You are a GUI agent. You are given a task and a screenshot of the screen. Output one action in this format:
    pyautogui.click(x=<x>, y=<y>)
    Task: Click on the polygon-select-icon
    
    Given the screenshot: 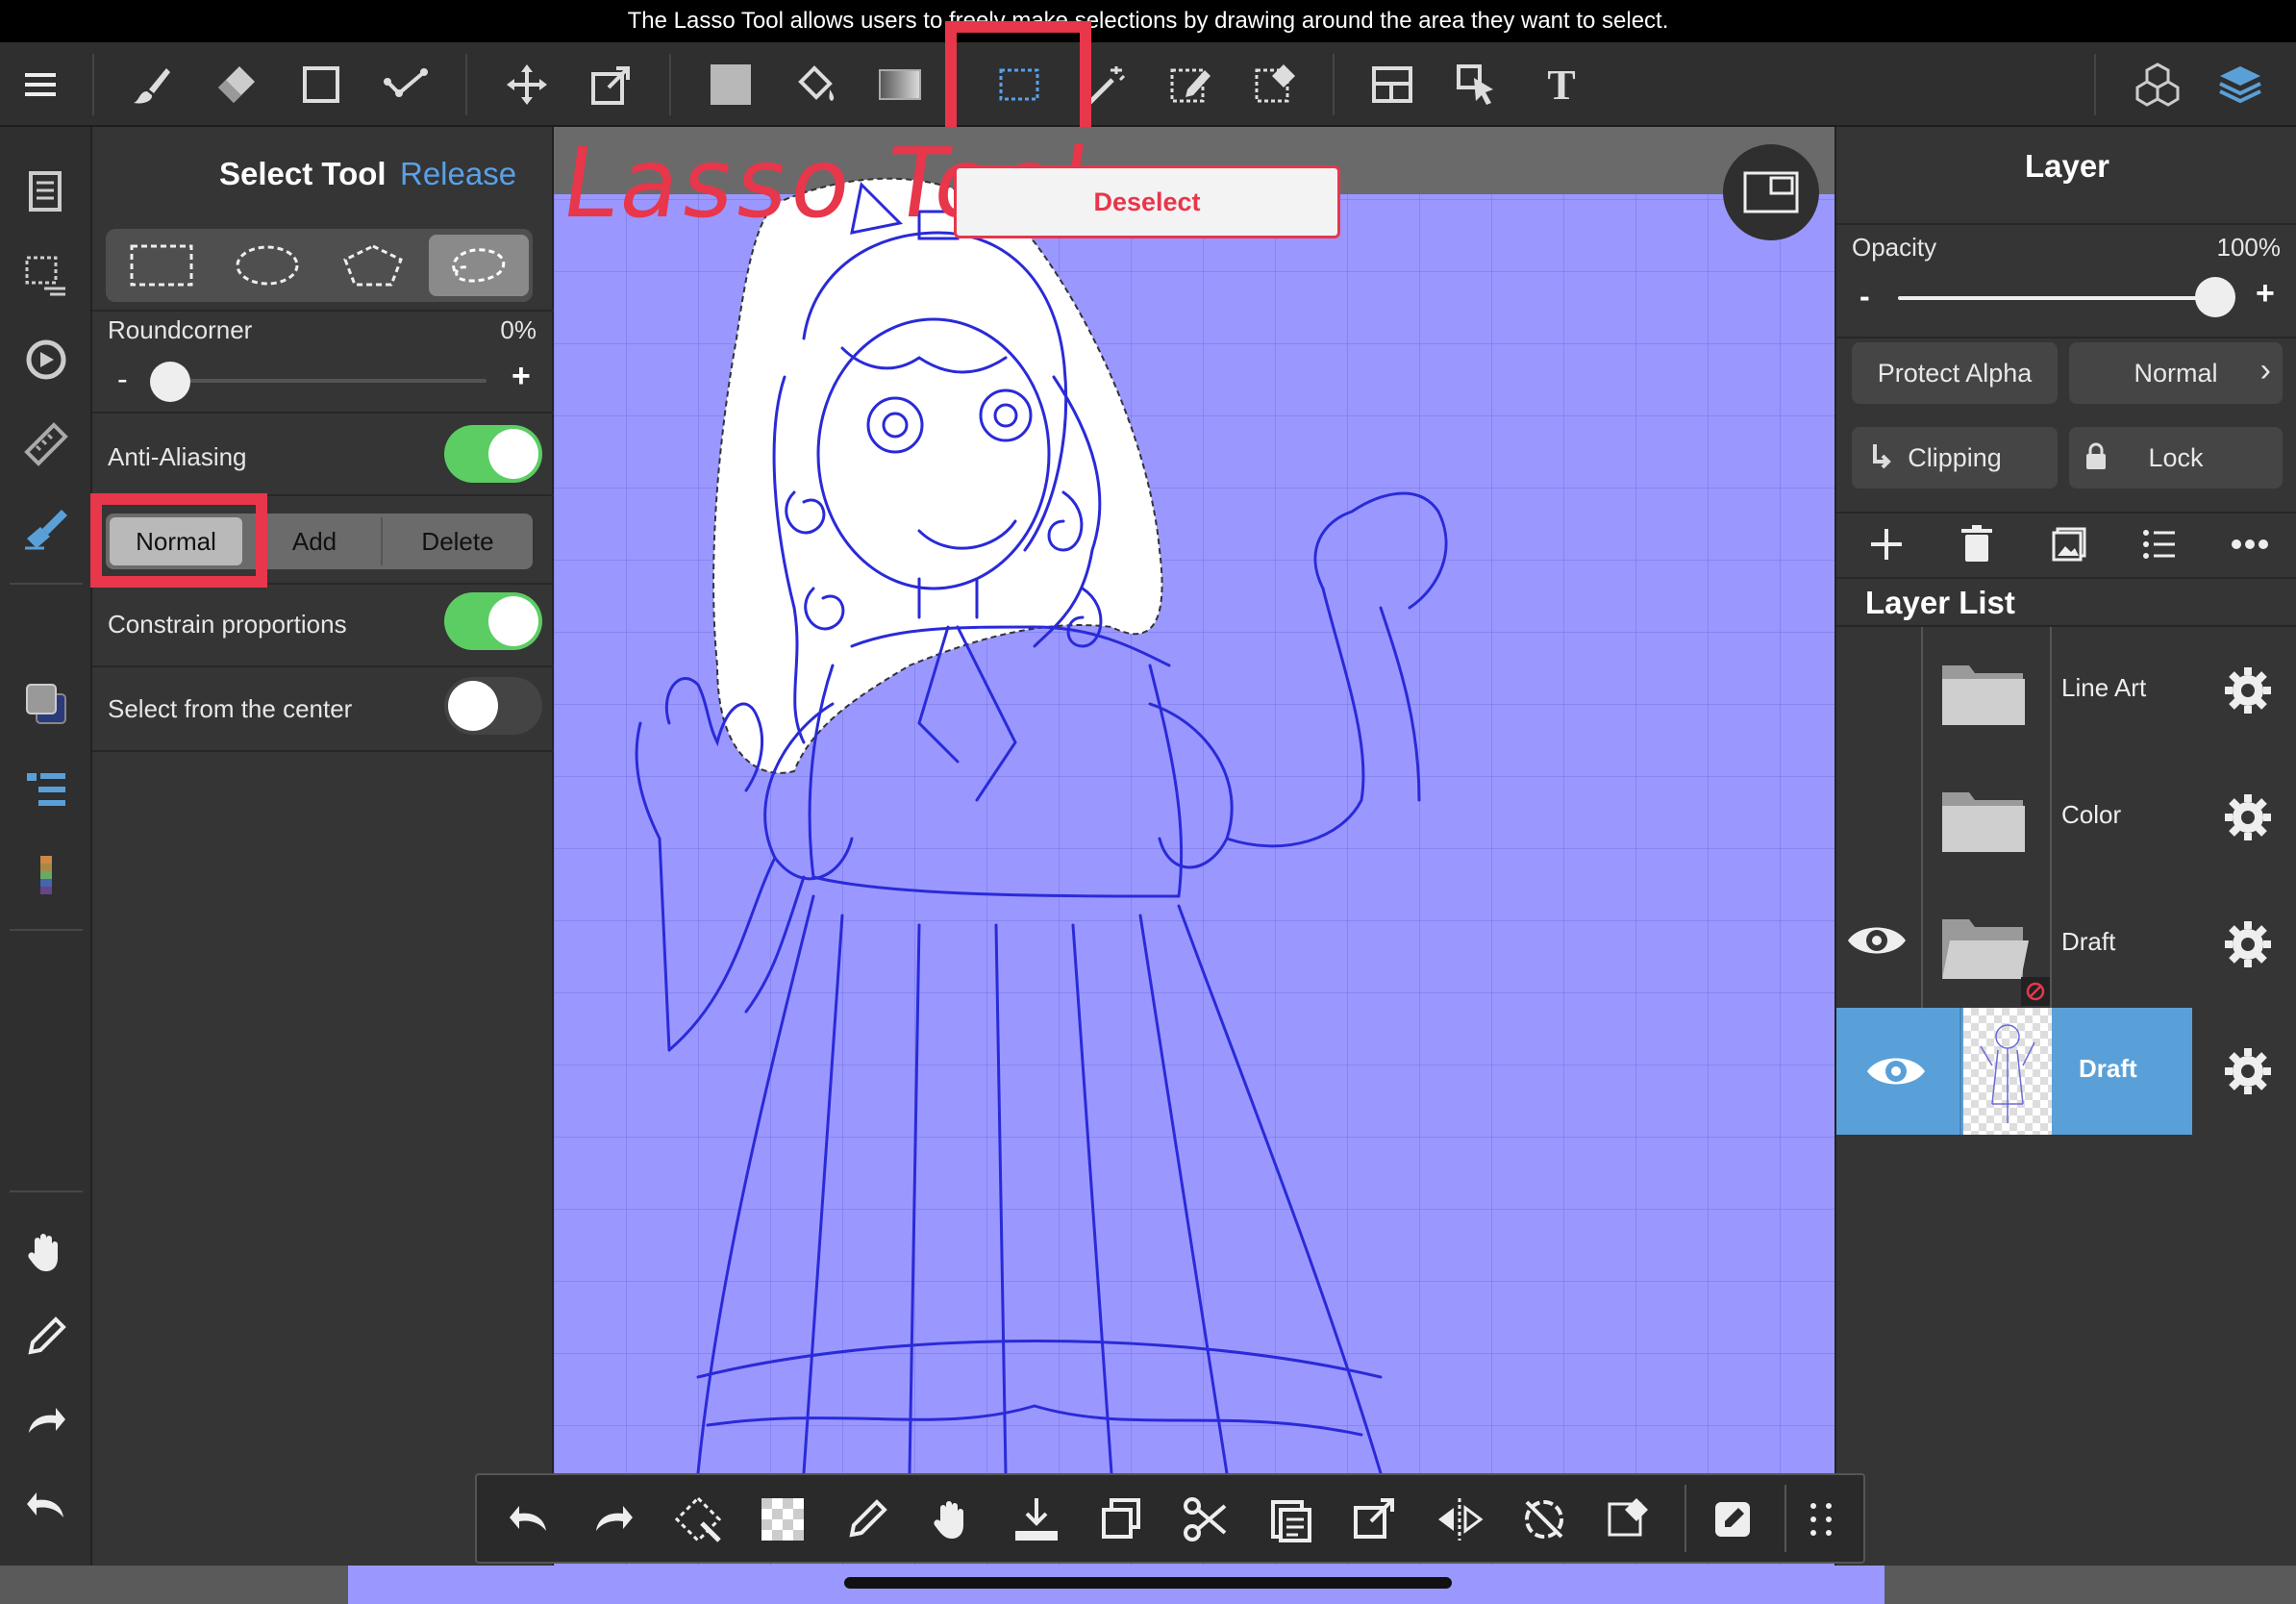 What is the action you would take?
    pyautogui.click(x=373, y=265)
    